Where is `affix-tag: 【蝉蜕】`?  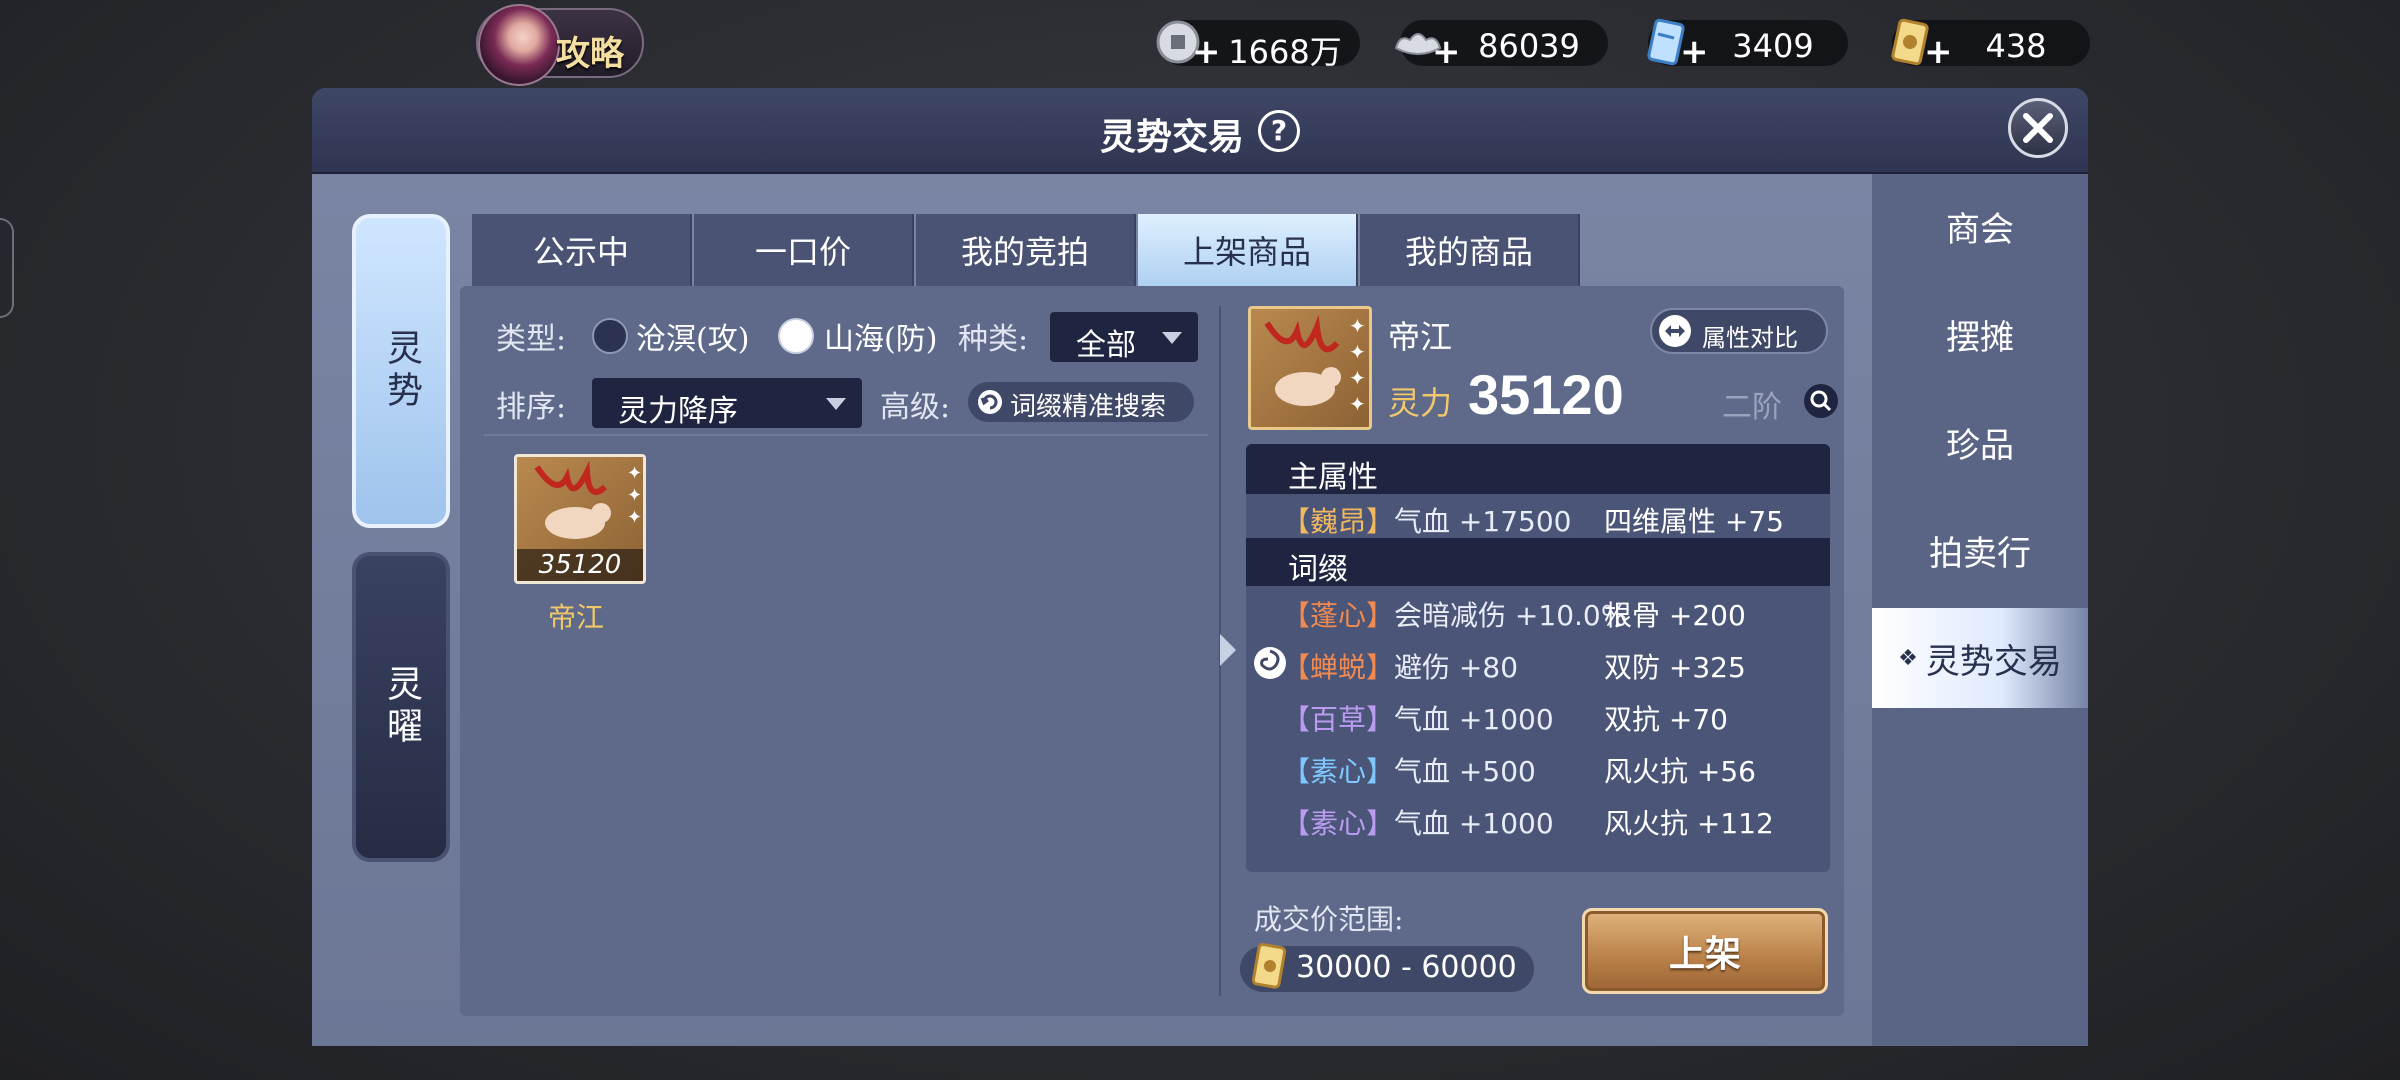
affix-tag: 【蝉蜕】 is located at coordinates (1338, 667).